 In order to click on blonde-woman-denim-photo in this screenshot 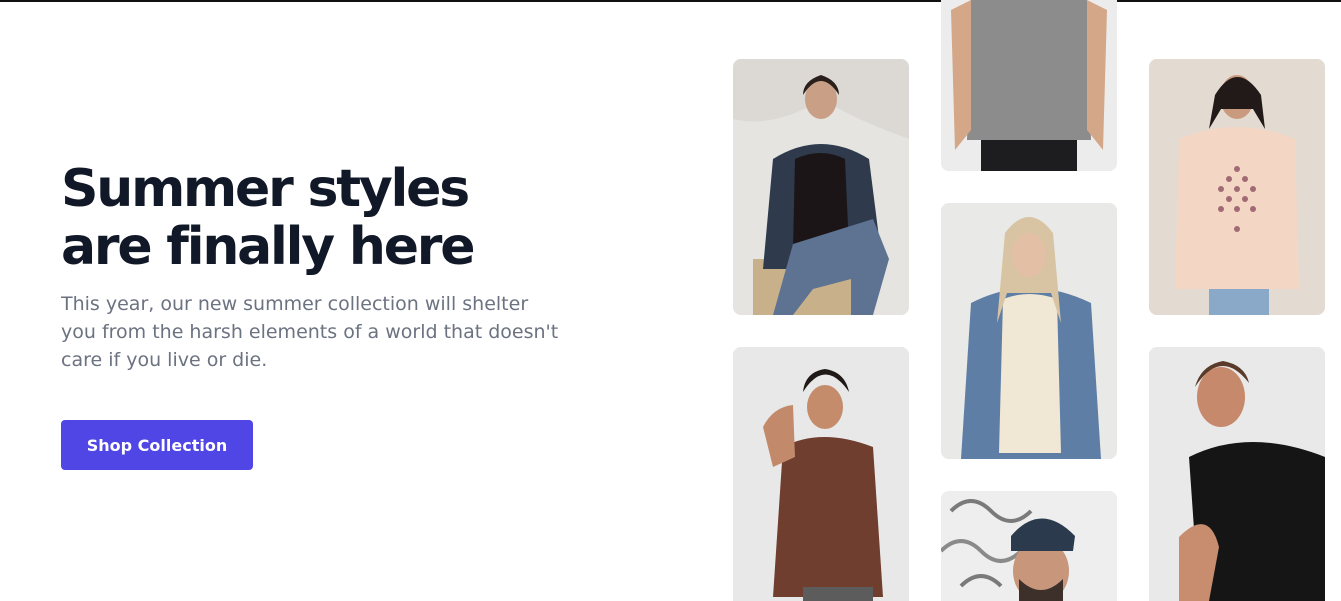, I will do `click(1029, 331)`.